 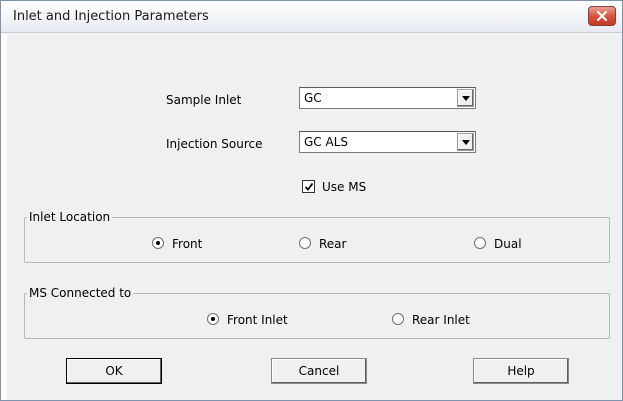 I want to click on help-button: Help, so click(x=521, y=371).